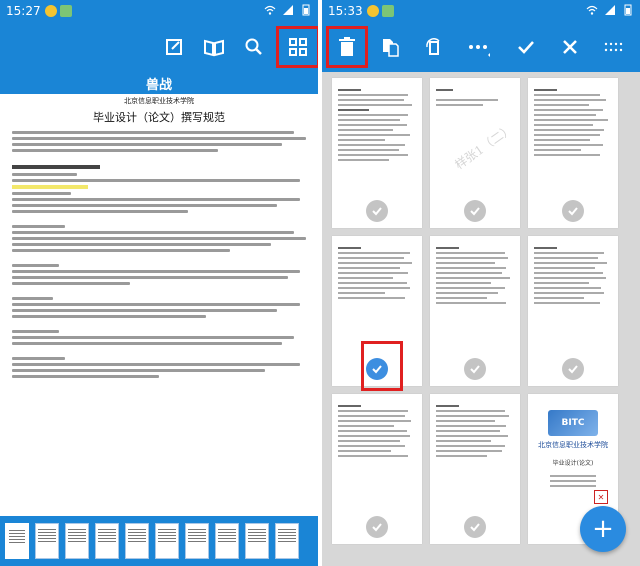 This screenshot has height=566, width=640. Describe the element at coordinates (254, 47) in the screenshot. I see `search-button` at that location.